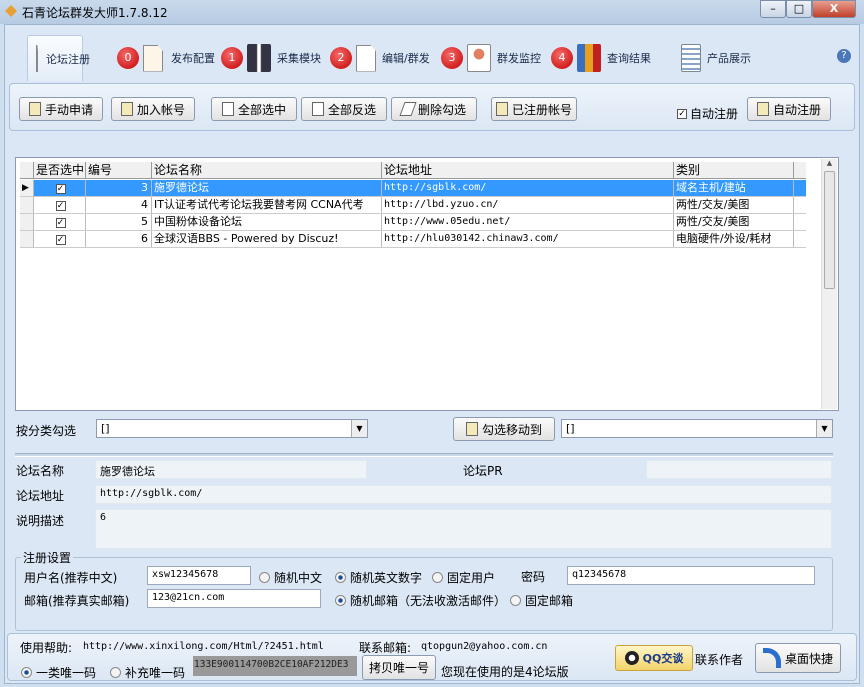  Describe the element at coordinates (60, 170) in the screenshot. I see `col-selected: 是否选中` at that location.